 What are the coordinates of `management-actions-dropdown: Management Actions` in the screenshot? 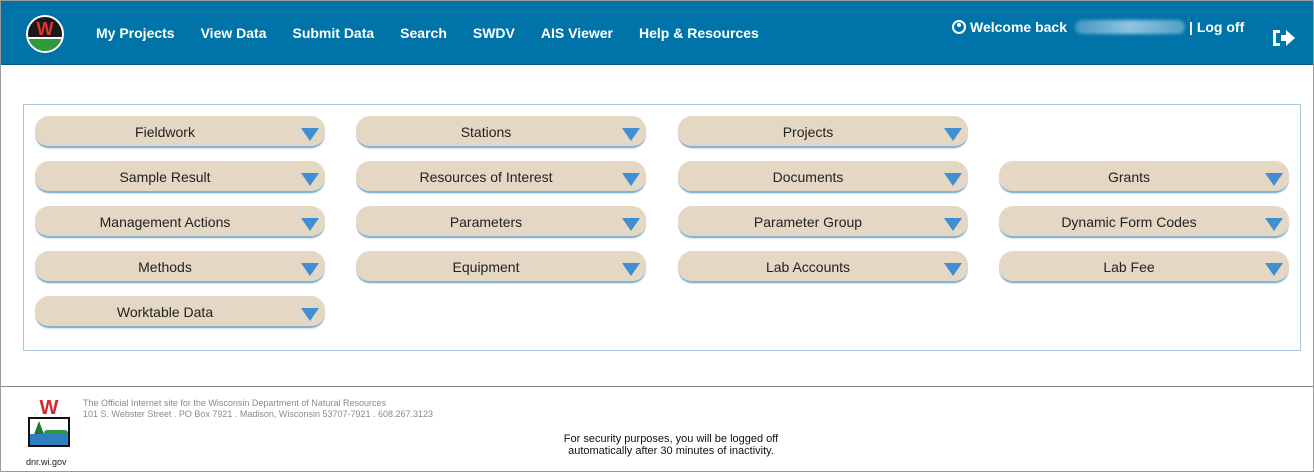 It's located at (180, 222).